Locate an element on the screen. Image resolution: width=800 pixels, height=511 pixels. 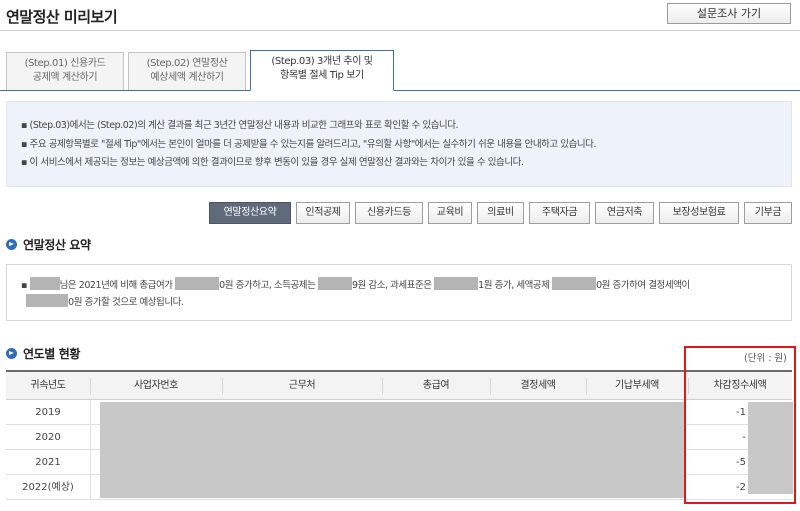
row-year: 2021 is located at coordinates (48, 462).